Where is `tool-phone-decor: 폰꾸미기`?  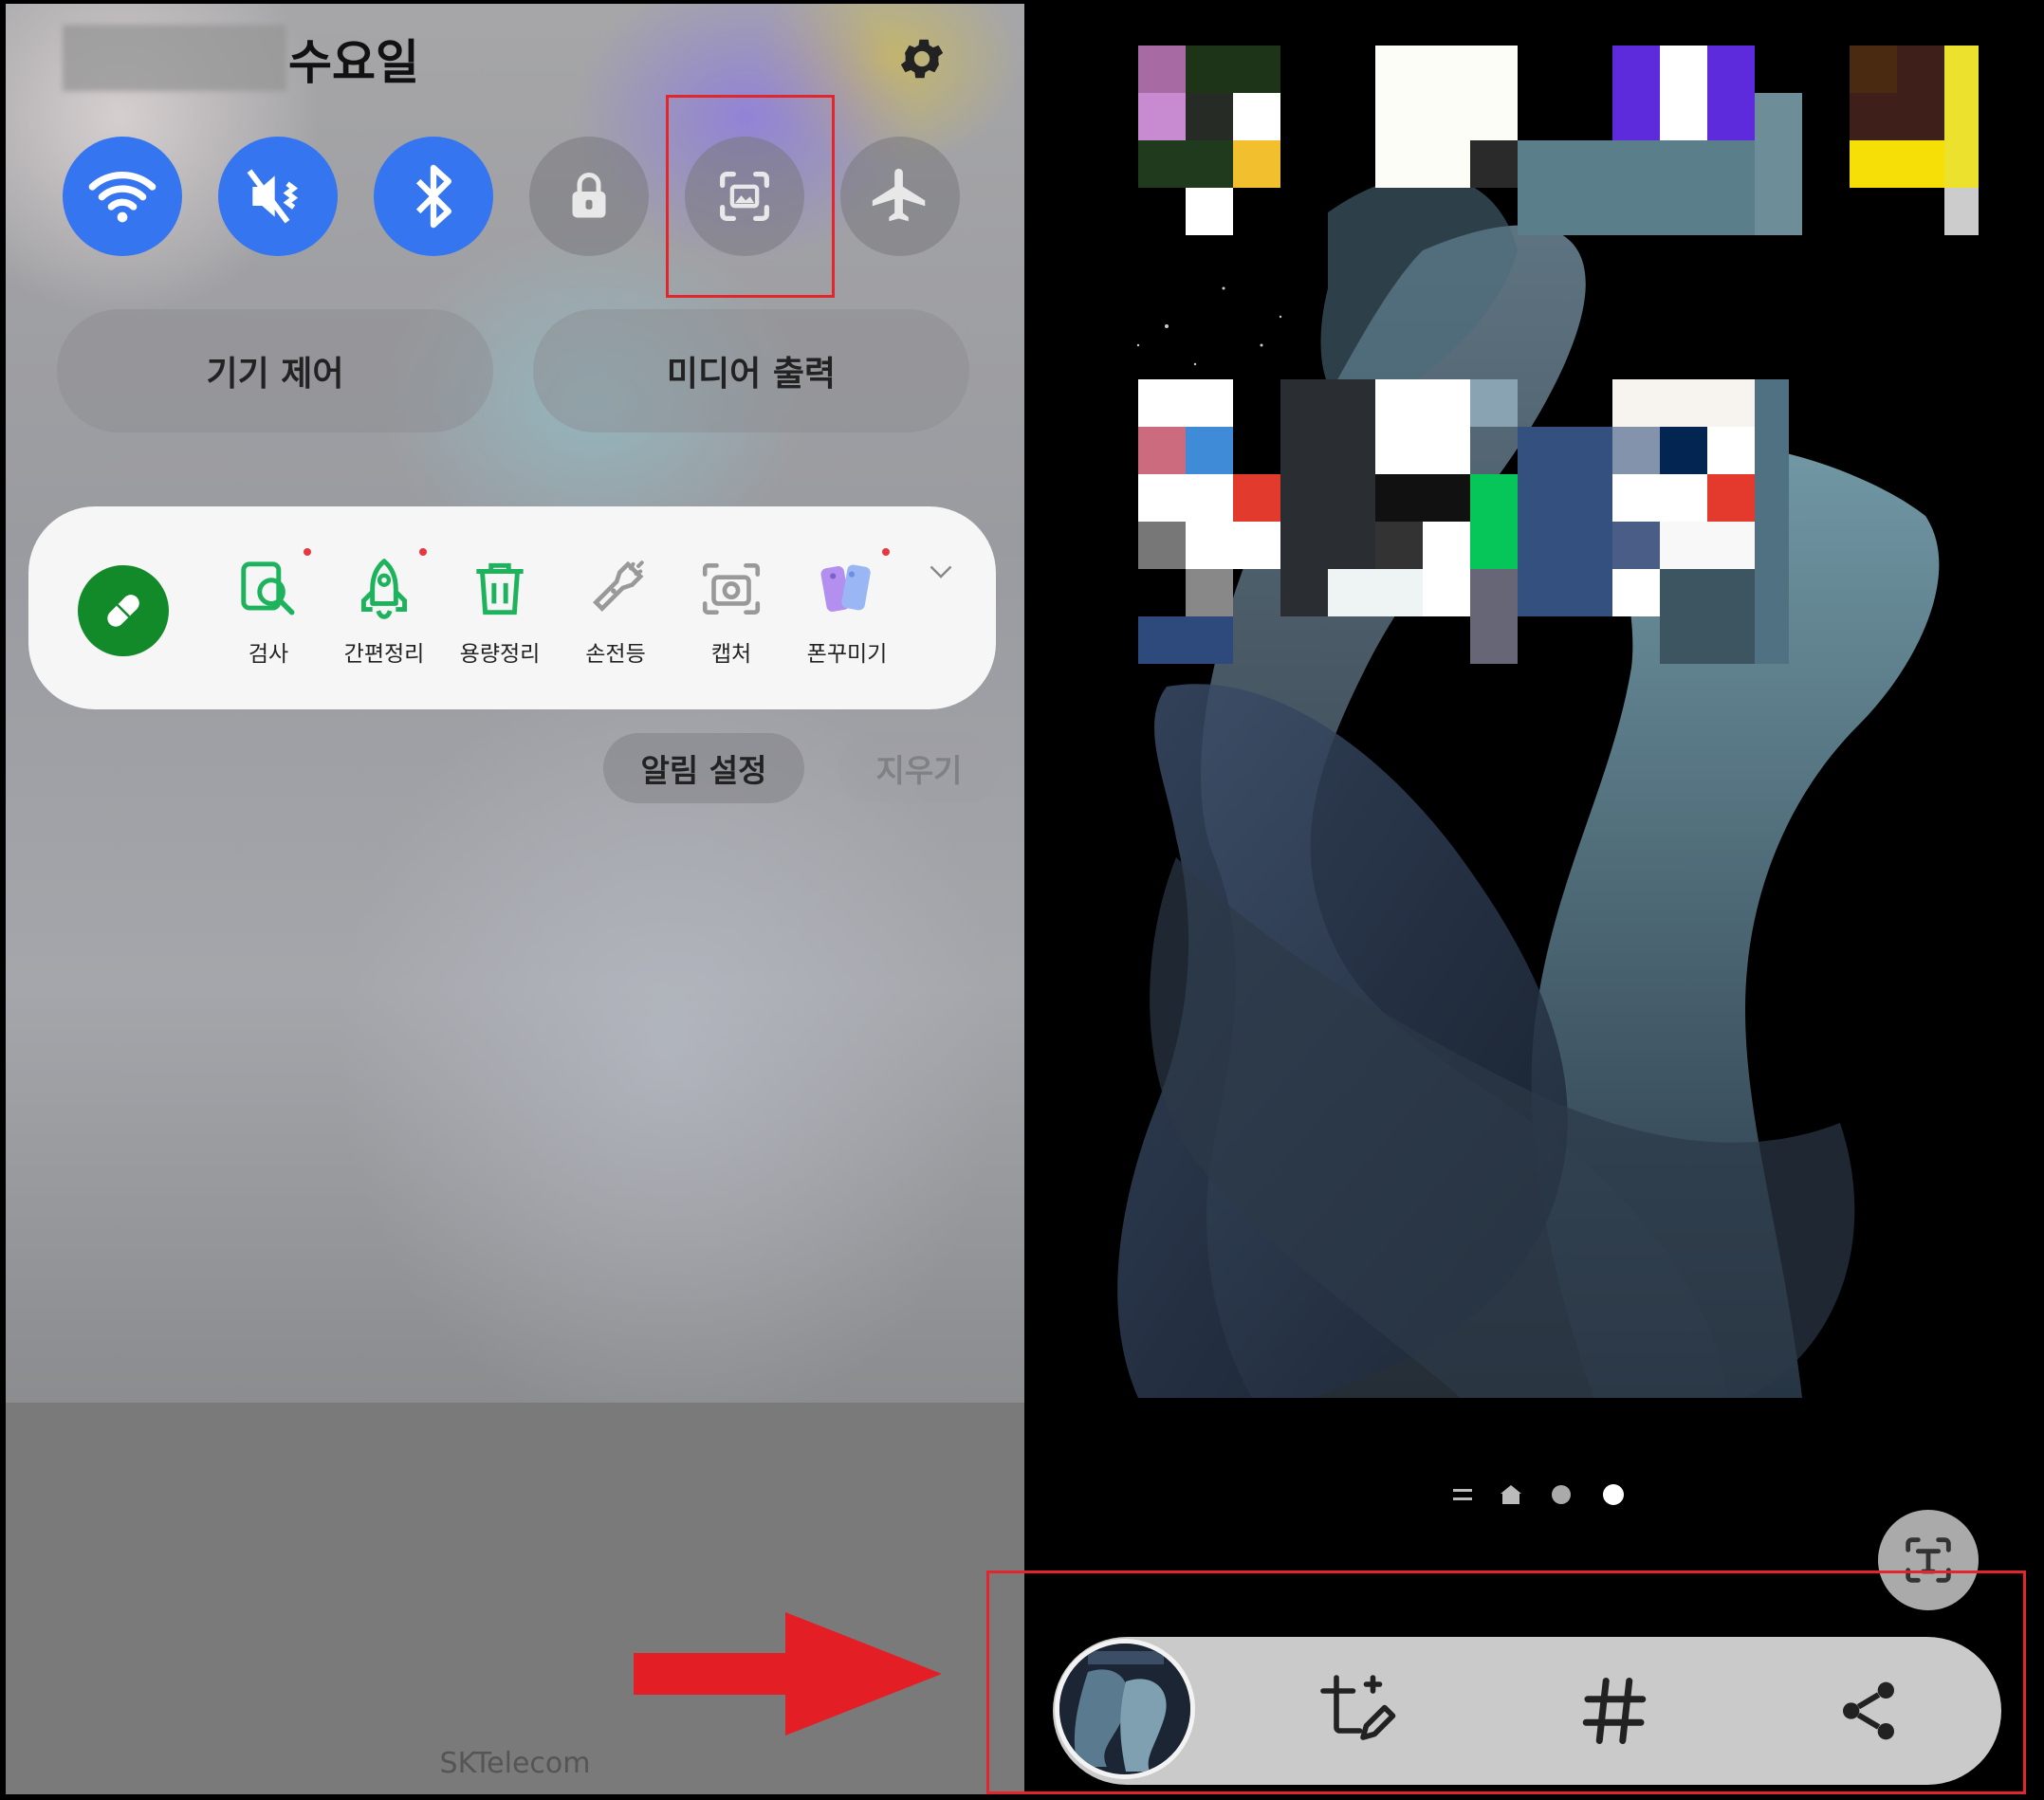
tool-phone-decor: 폰꾸미기 is located at coordinates (847, 611).